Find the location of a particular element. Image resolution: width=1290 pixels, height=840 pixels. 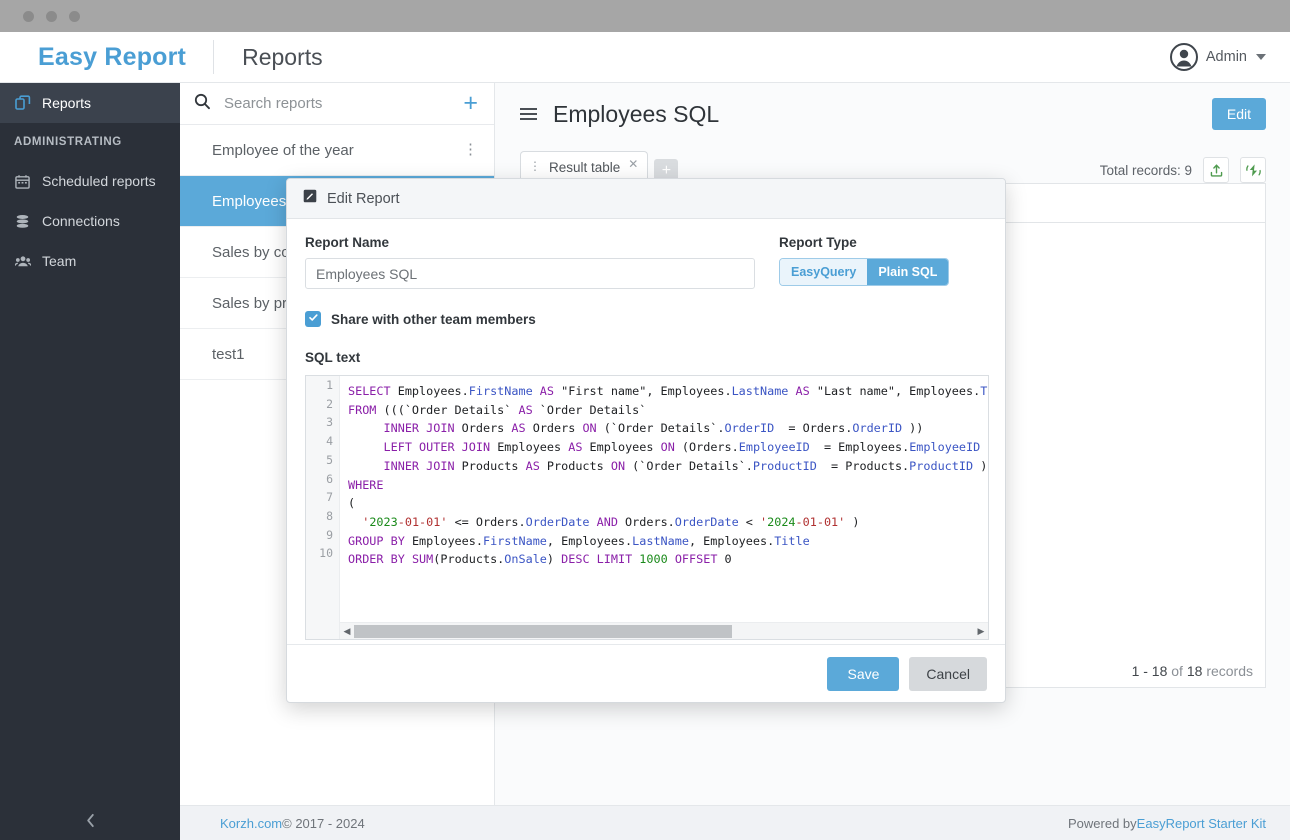

records-info: Total records: 9 is located at coordinates (1183, 170).